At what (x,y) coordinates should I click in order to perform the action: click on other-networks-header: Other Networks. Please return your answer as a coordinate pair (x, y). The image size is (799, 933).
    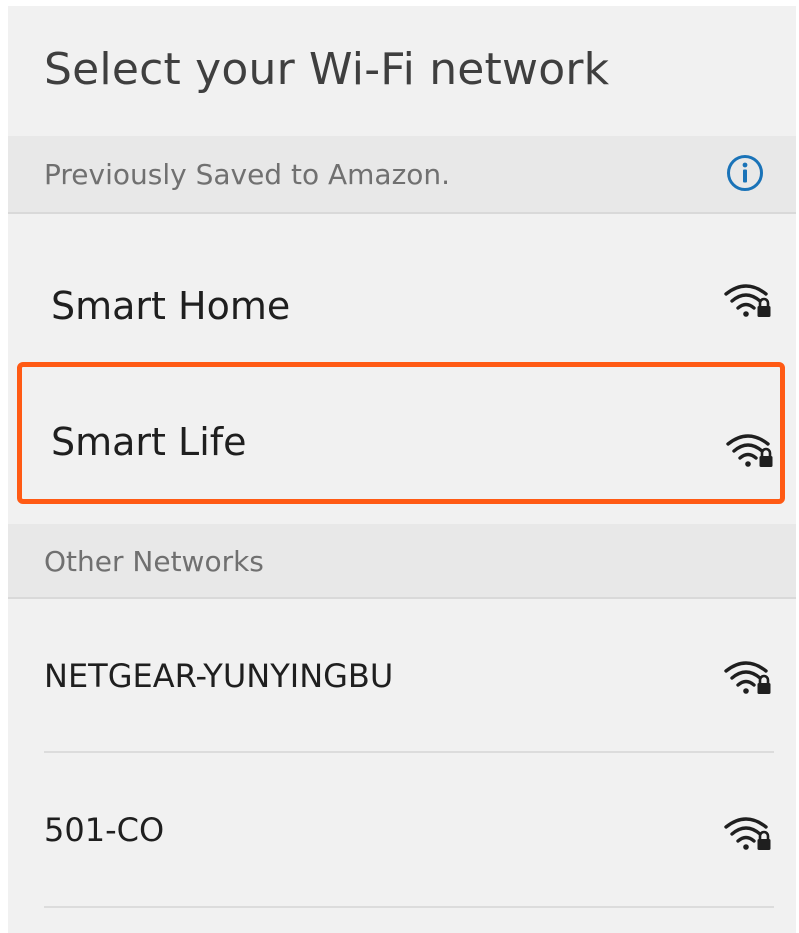
    Looking at the image, I should click on (402, 561).